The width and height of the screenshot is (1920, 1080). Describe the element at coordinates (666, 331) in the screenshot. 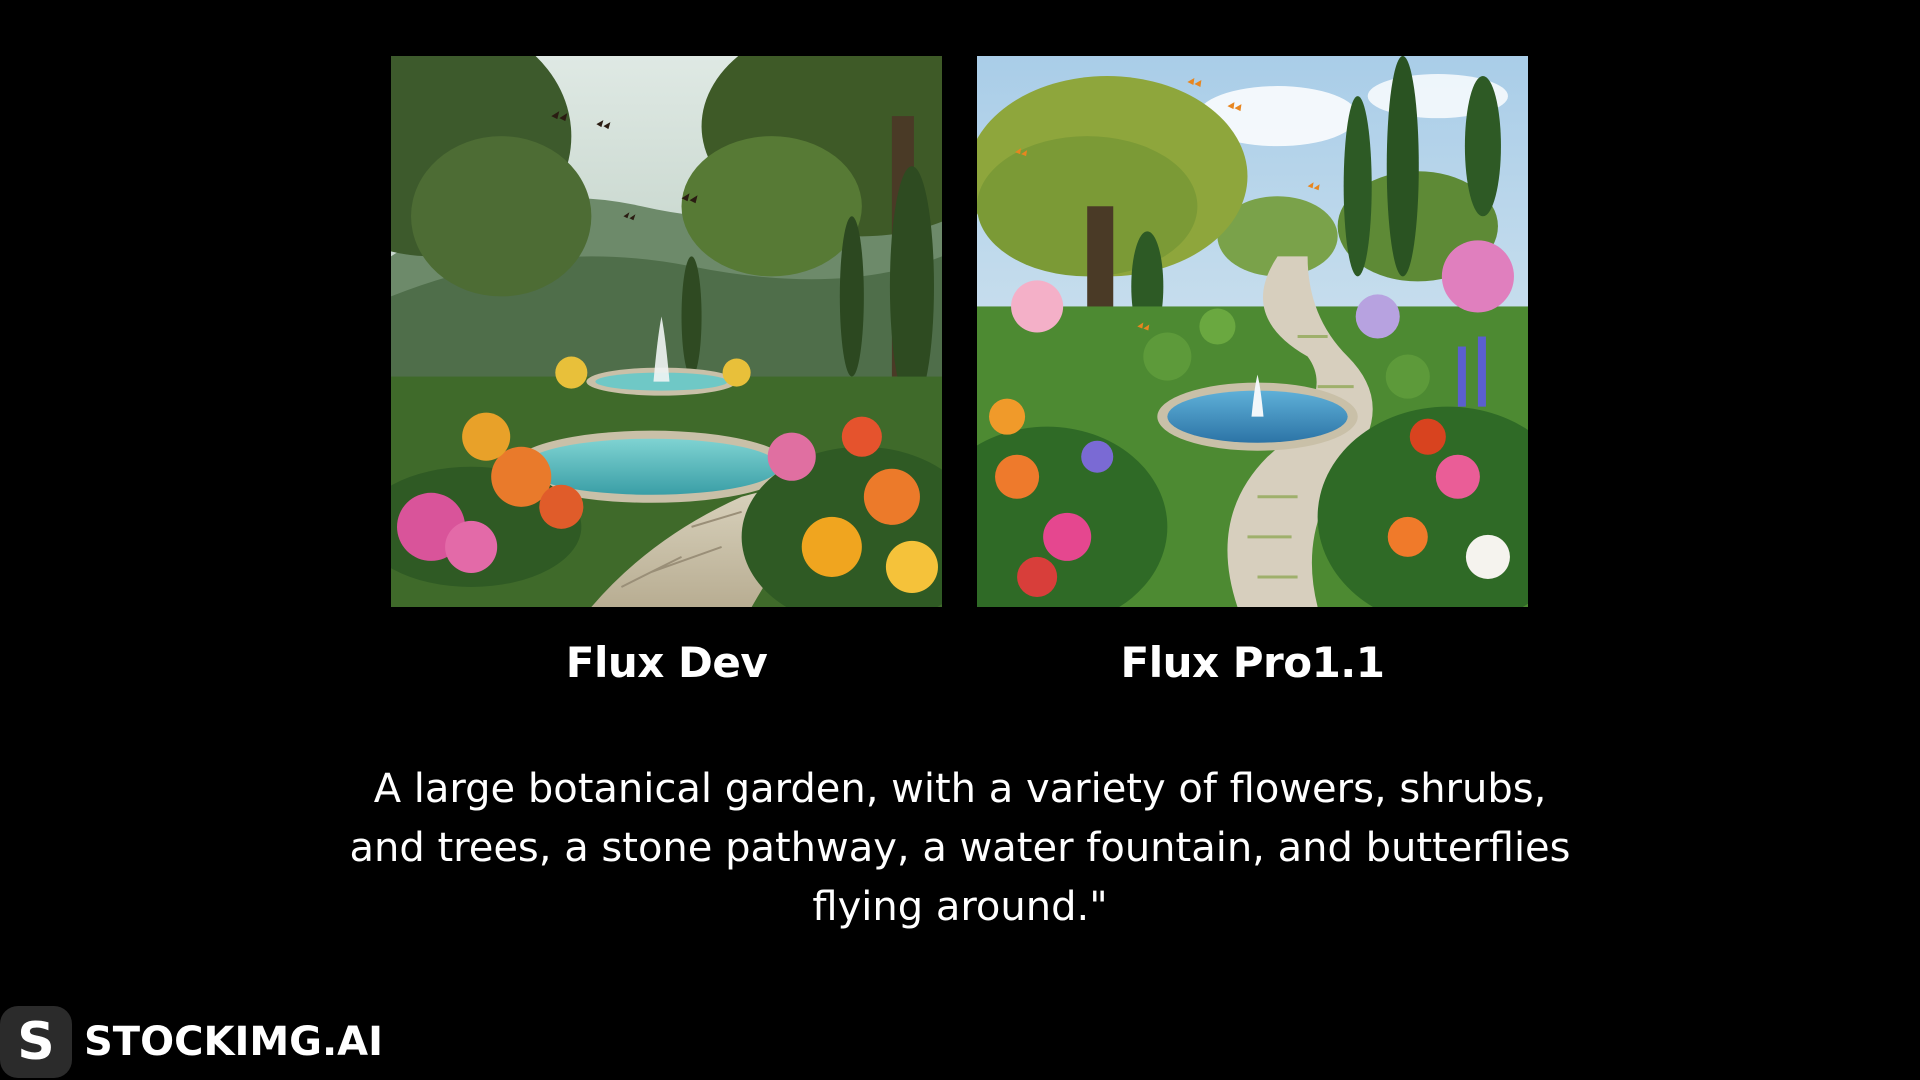

I see `garden-image-flux-dev` at that location.